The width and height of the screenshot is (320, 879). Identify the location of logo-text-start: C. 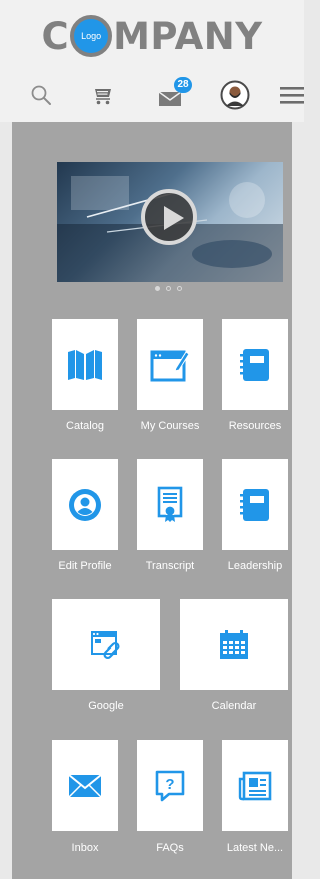
(55, 36).